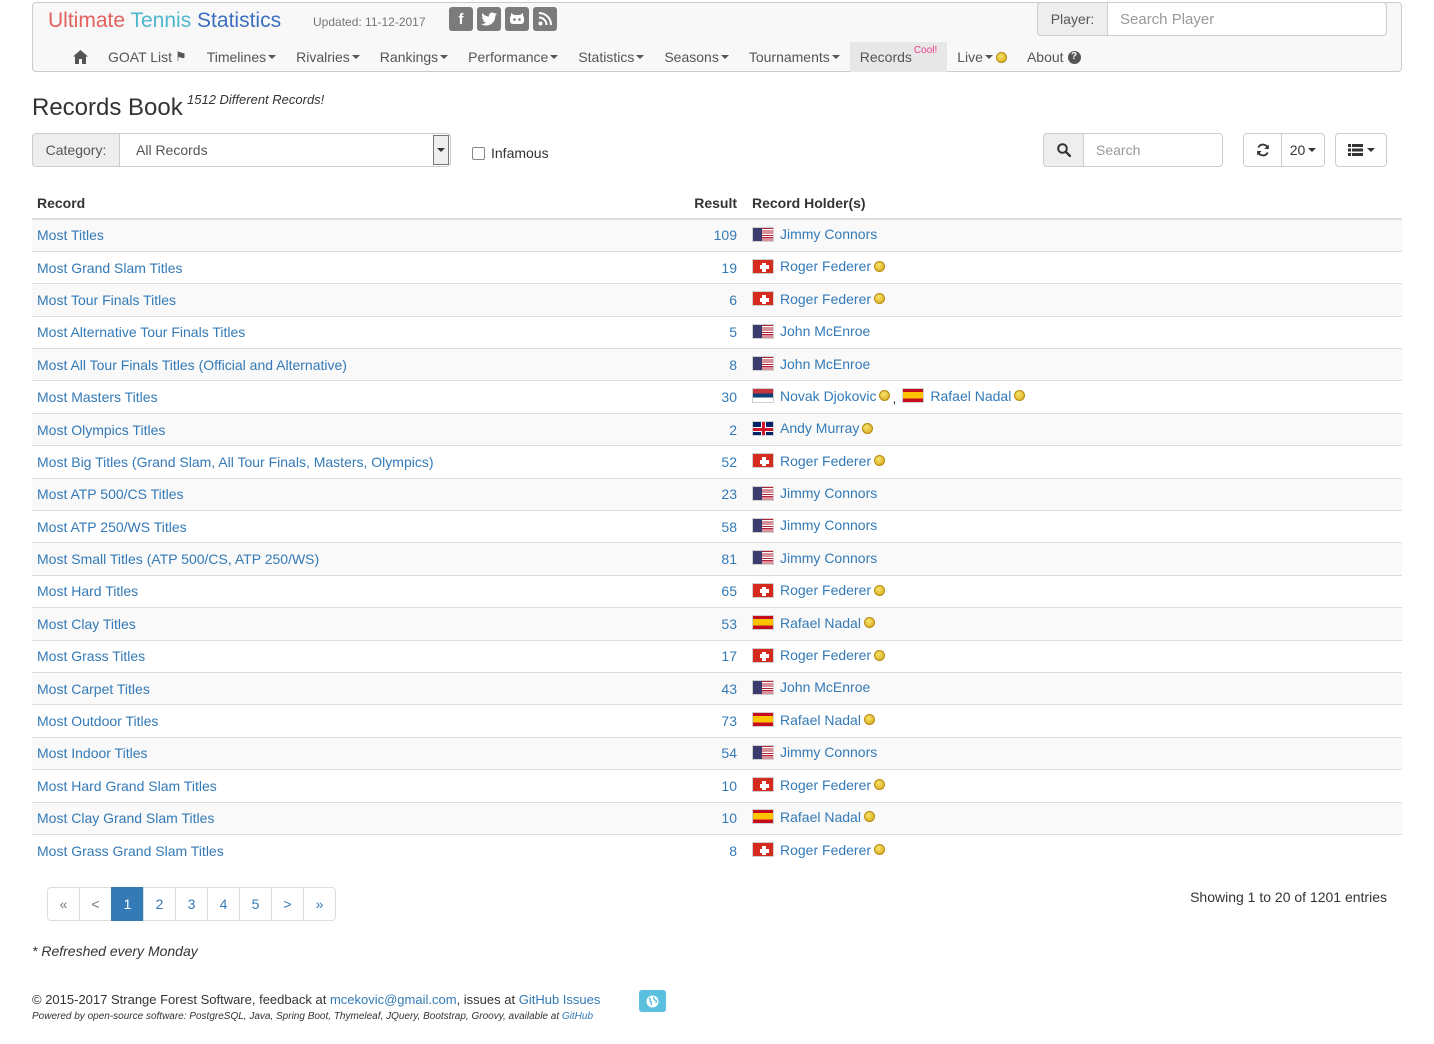 The image size is (1434, 1044). I want to click on page-size-button: 20, so click(1303, 150).